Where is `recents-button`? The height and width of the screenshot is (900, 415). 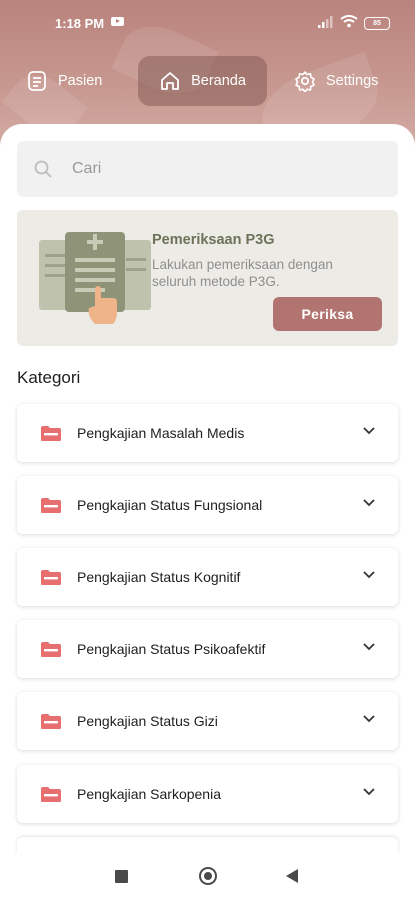 recents-button is located at coordinates (121, 876).